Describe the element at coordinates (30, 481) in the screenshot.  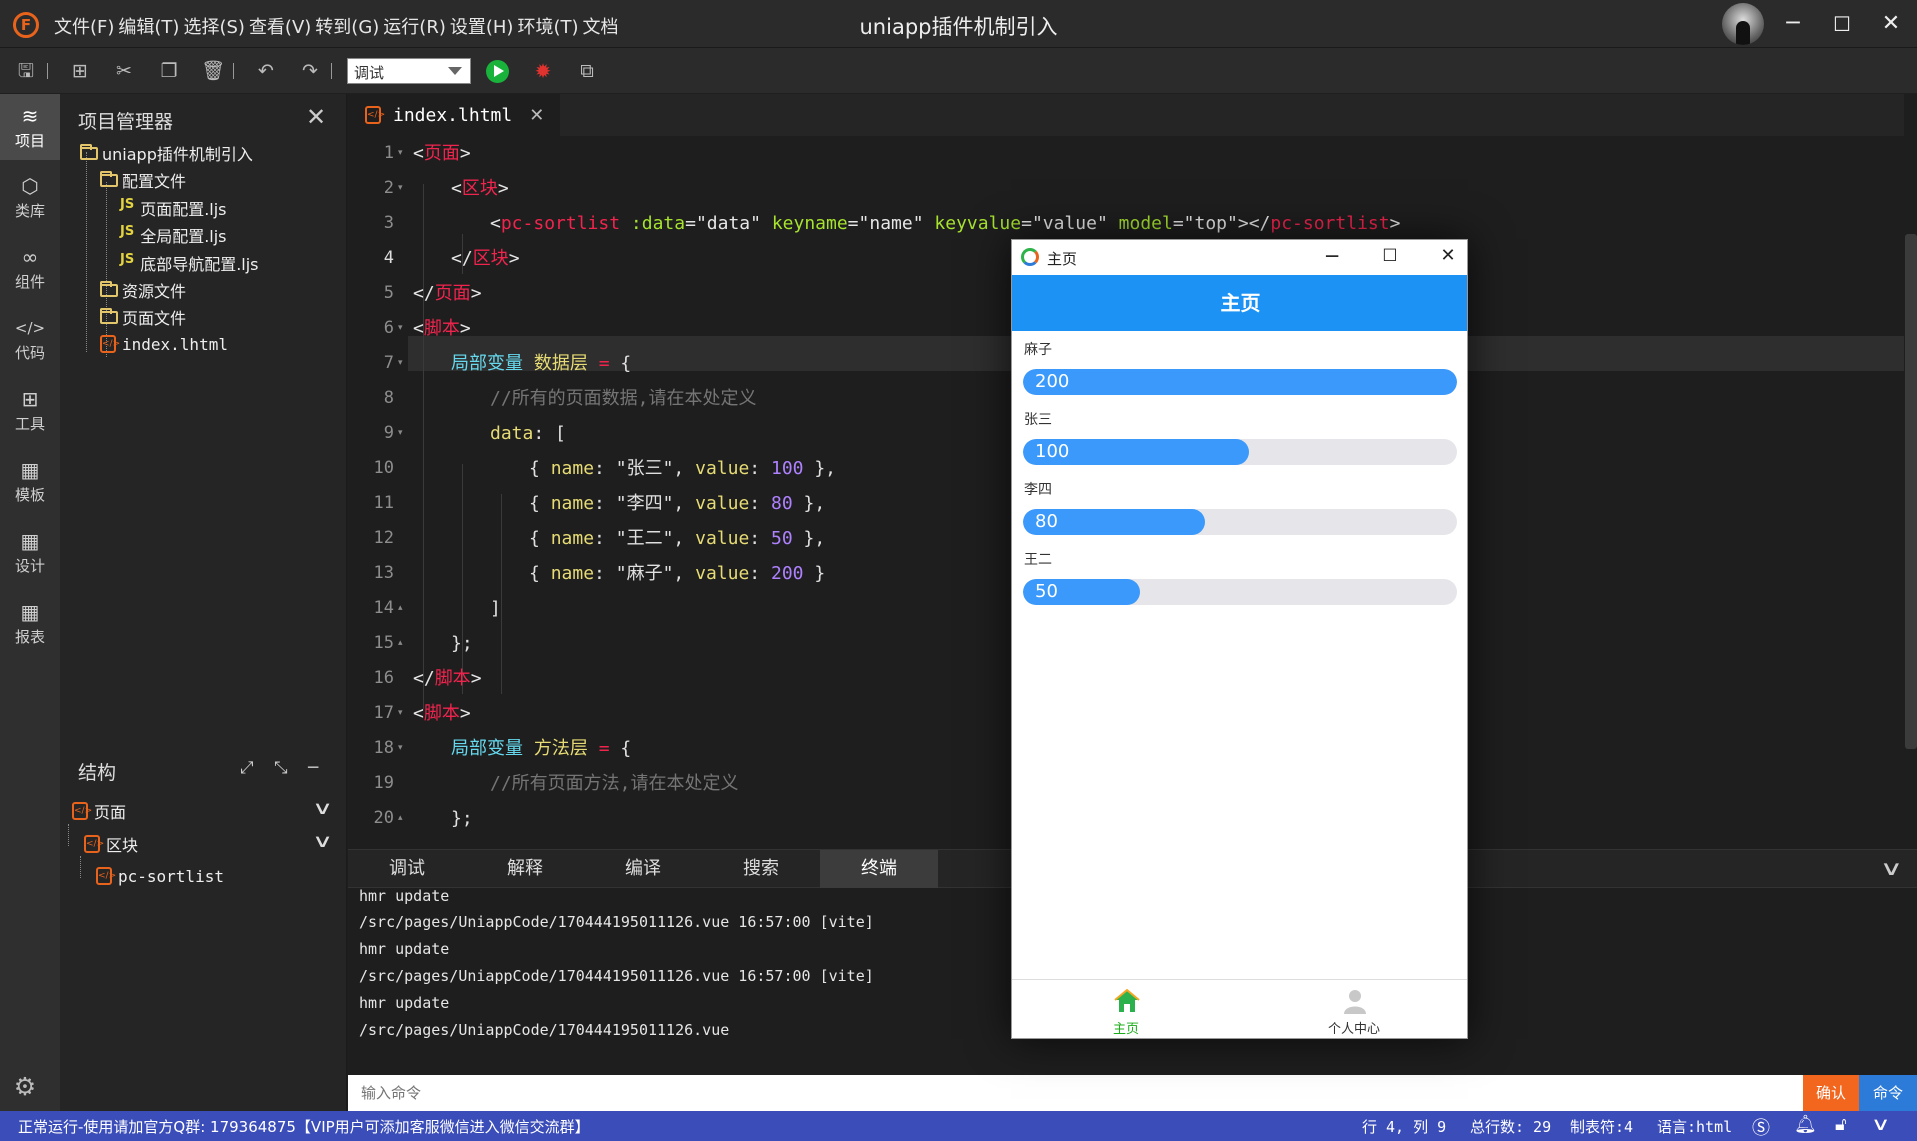
I see `activity-template: ▦ 模板` at that location.